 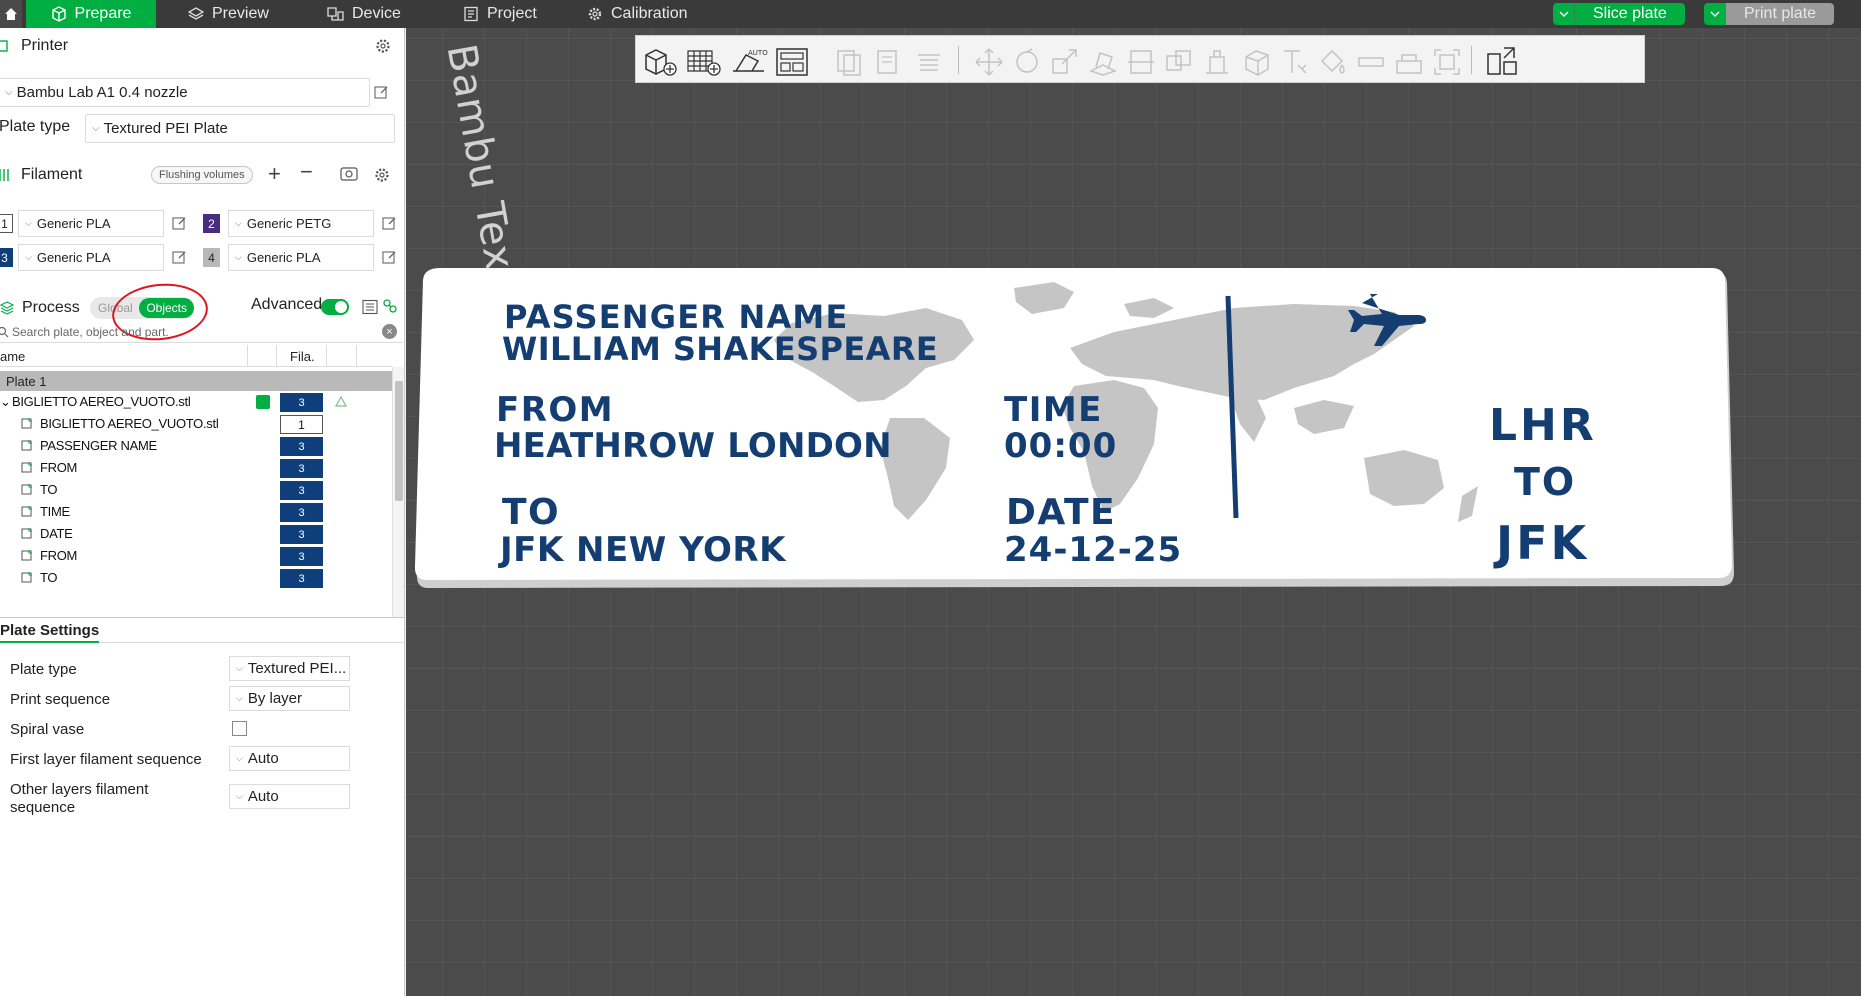 What do you see at coordinates (705, 62) in the screenshot?
I see `add-plate-icon` at bounding box center [705, 62].